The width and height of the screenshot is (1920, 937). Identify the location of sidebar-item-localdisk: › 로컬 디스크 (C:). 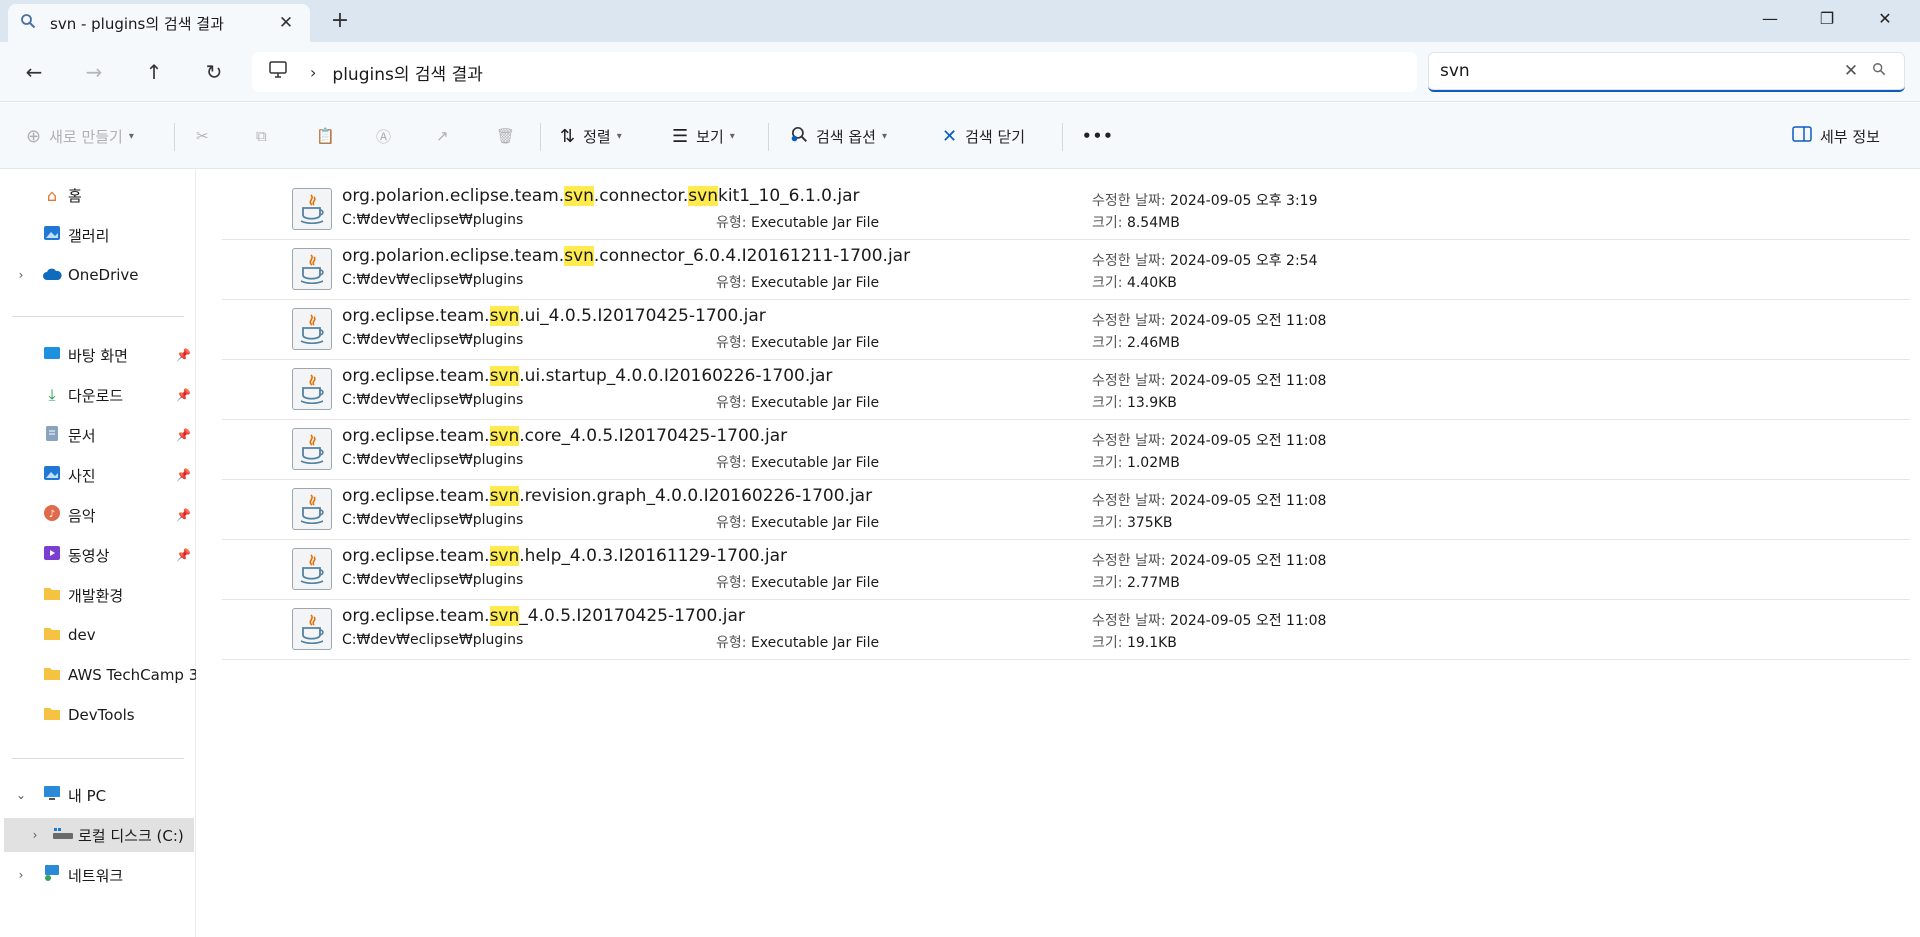
(99, 835).